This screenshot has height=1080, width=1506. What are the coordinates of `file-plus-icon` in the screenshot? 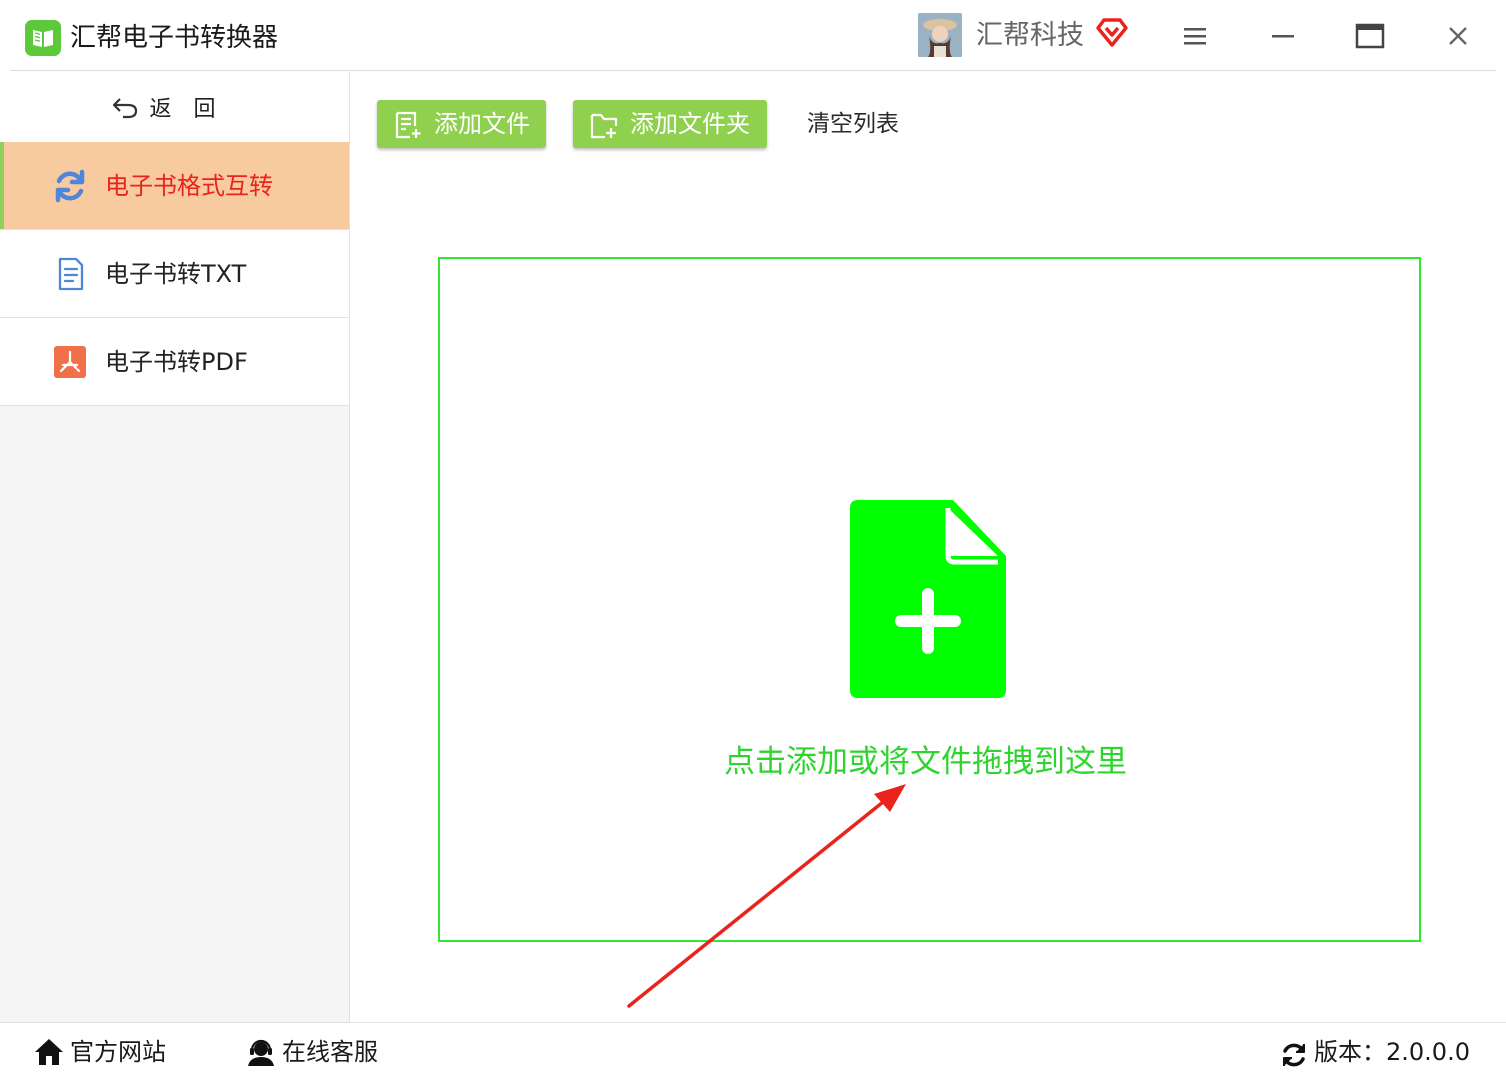 It's located at (928, 599).